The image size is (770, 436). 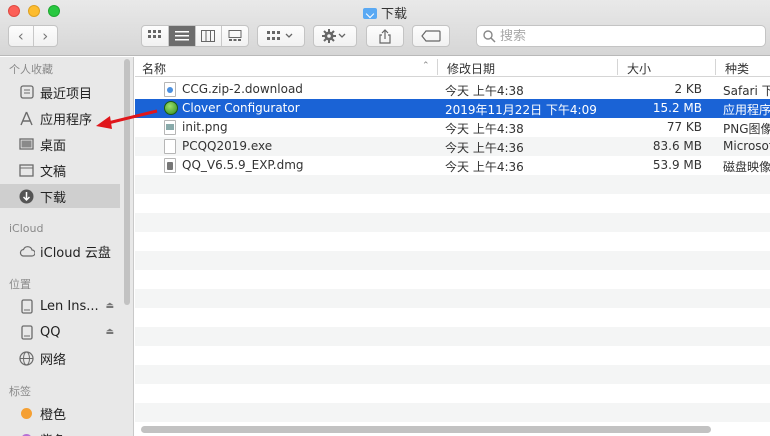 I want to click on icon-view-button, so click(x=155, y=36).